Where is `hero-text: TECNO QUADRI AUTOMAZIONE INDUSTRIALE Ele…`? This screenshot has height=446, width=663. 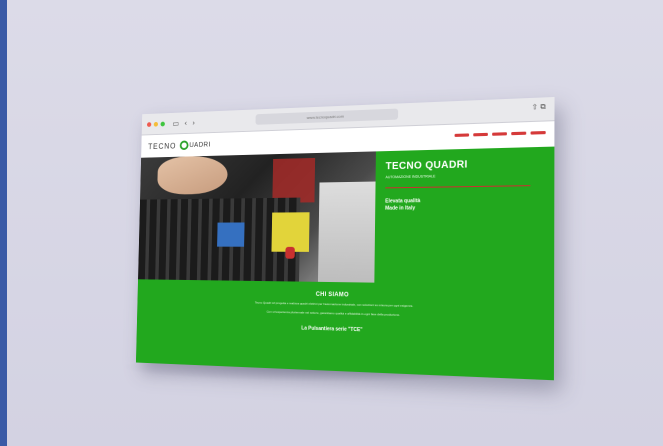 hero-text: TECNO QUADRI AUTOMAZIONE INDUSTRIALE Ele… is located at coordinates (463, 184).